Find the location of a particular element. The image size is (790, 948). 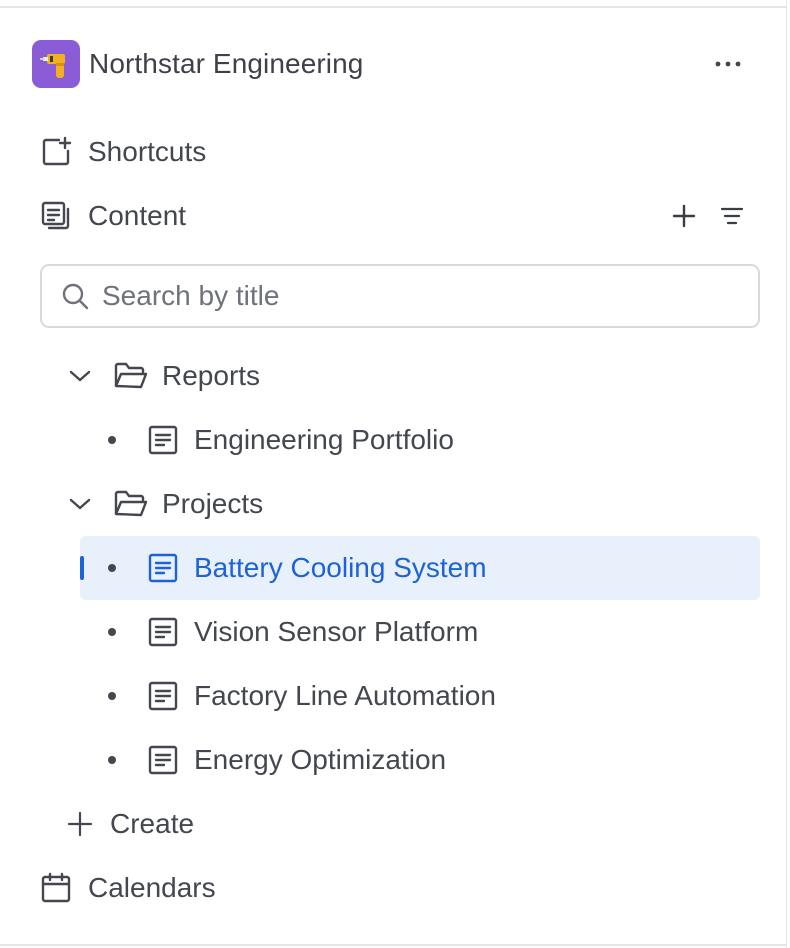

search-input is located at coordinates (402, 296).